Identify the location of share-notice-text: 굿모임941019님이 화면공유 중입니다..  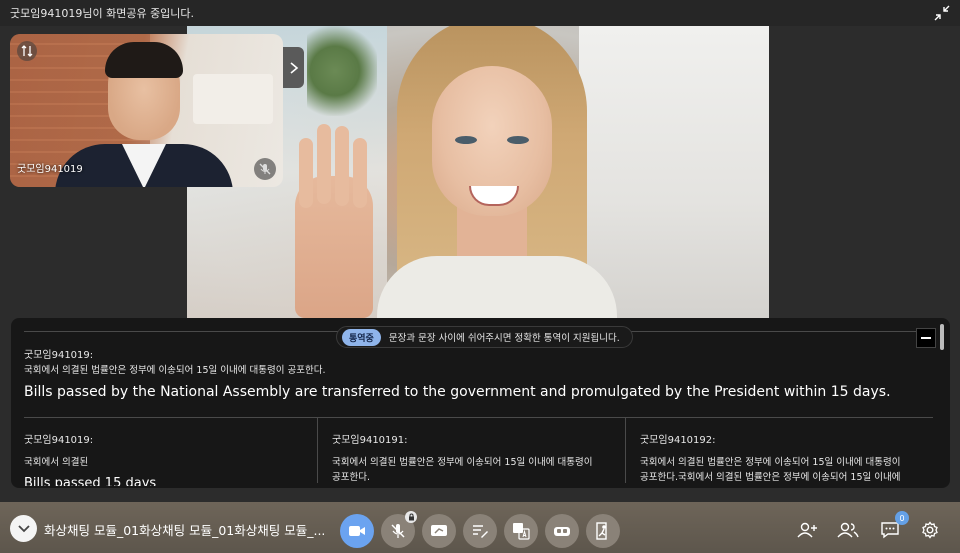
(102, 13).